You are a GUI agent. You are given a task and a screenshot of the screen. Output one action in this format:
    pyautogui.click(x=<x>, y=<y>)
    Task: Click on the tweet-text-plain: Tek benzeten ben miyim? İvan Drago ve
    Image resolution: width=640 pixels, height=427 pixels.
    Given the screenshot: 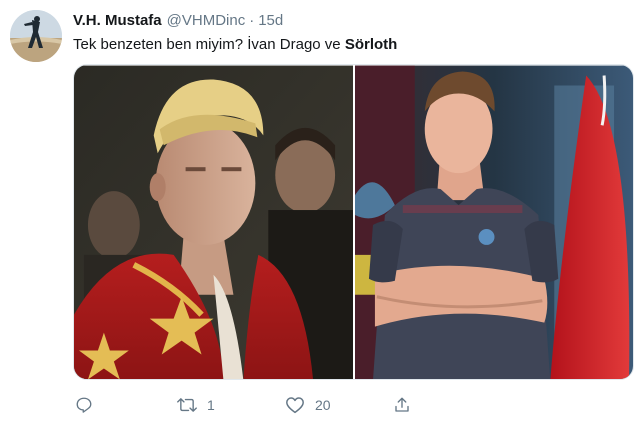 What is the action you would take?
    pyautogui.click(x=209, y=44)
    